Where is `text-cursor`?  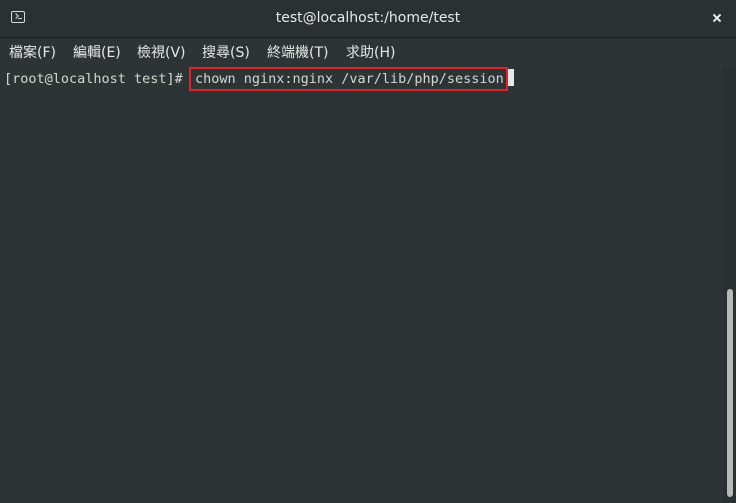 text-cursor is located at coordinates (510, 77).